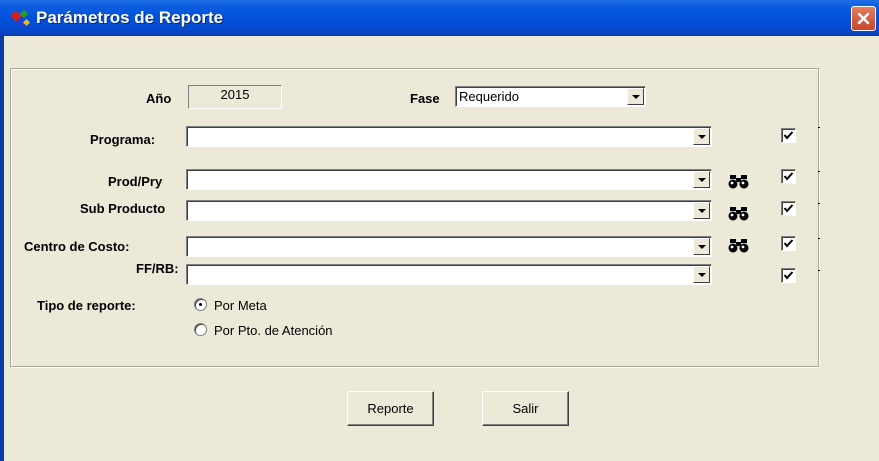  I want to click on subproducto-checkbox, so click(788, 208).